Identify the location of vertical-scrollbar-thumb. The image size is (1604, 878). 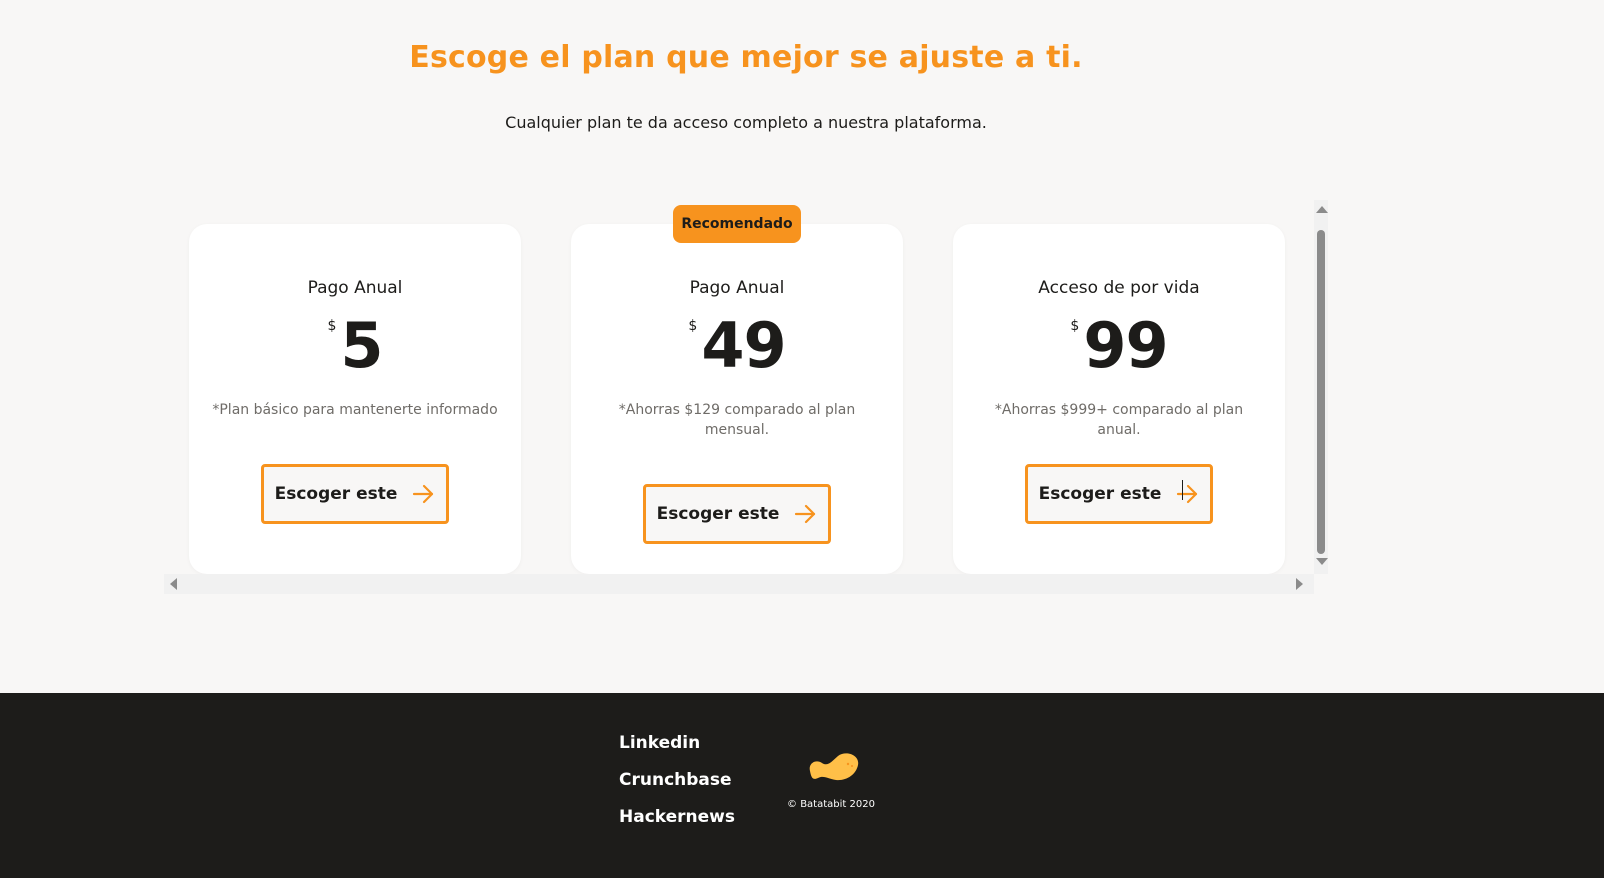
(1321, 392).